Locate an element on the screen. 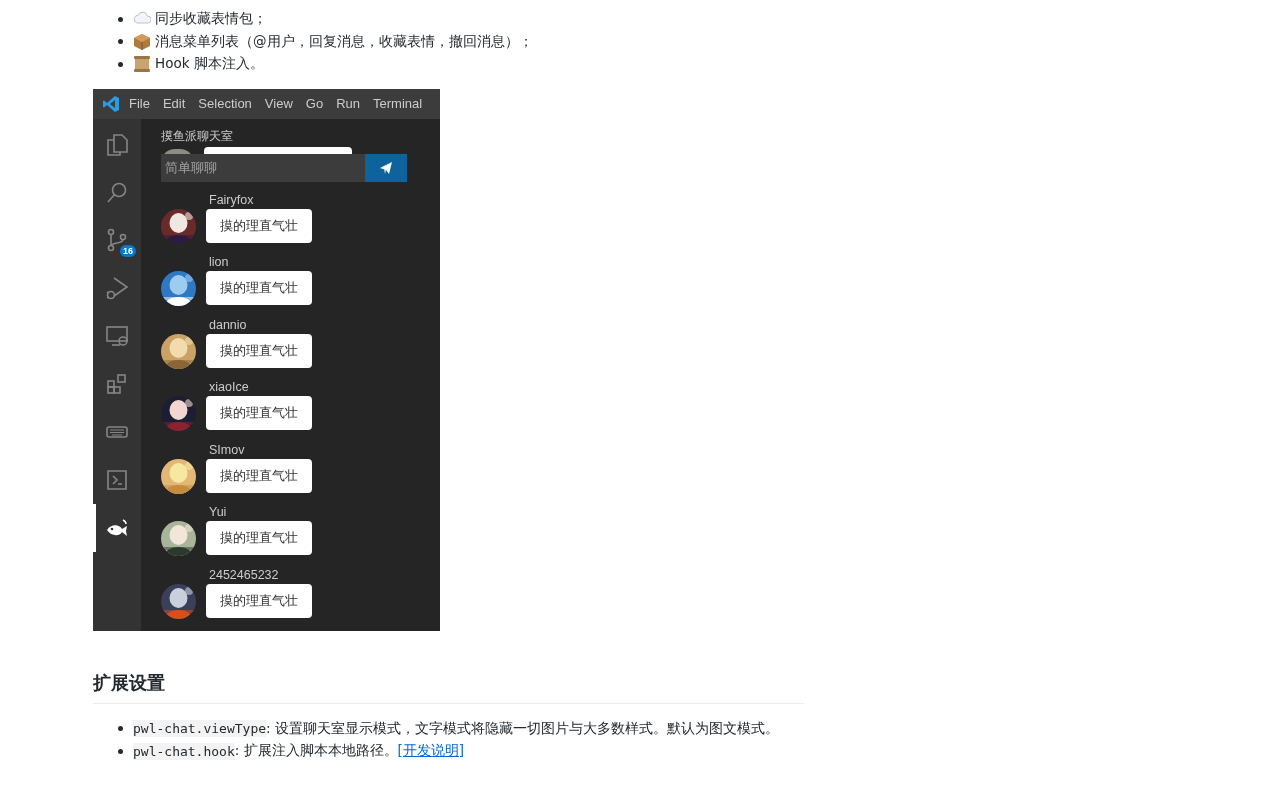 The image size is (1280, 800). files-icon is located at coordinates (117, 143).